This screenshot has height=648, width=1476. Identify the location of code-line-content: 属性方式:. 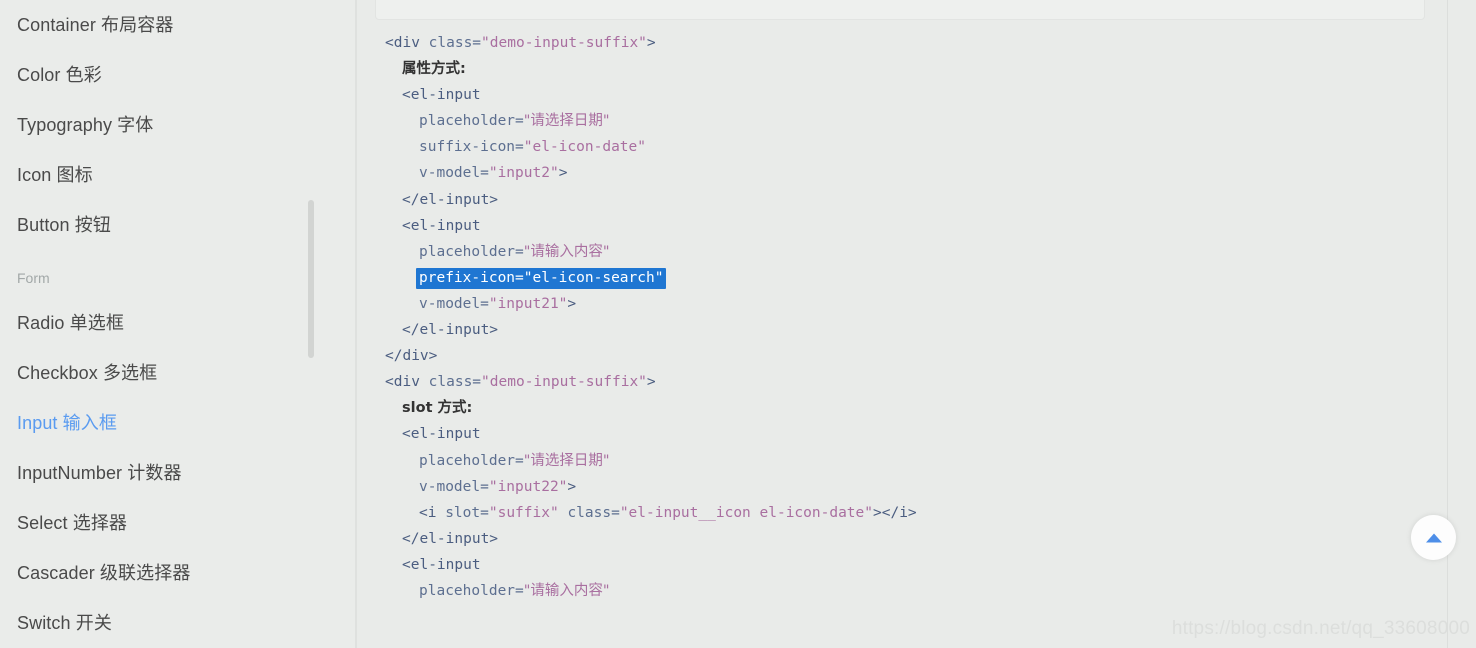
(434, 69).